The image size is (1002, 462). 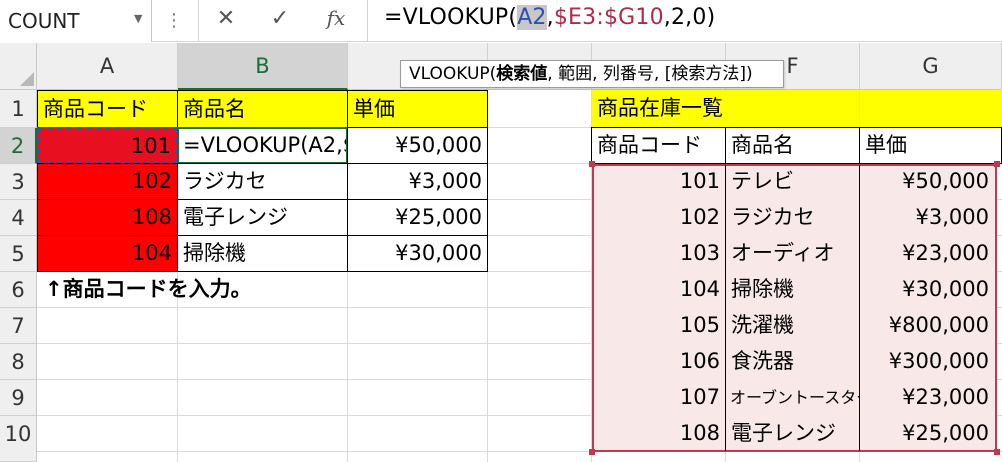 I want to click on cell-e10-code: 108, so click(x=659, y=434).